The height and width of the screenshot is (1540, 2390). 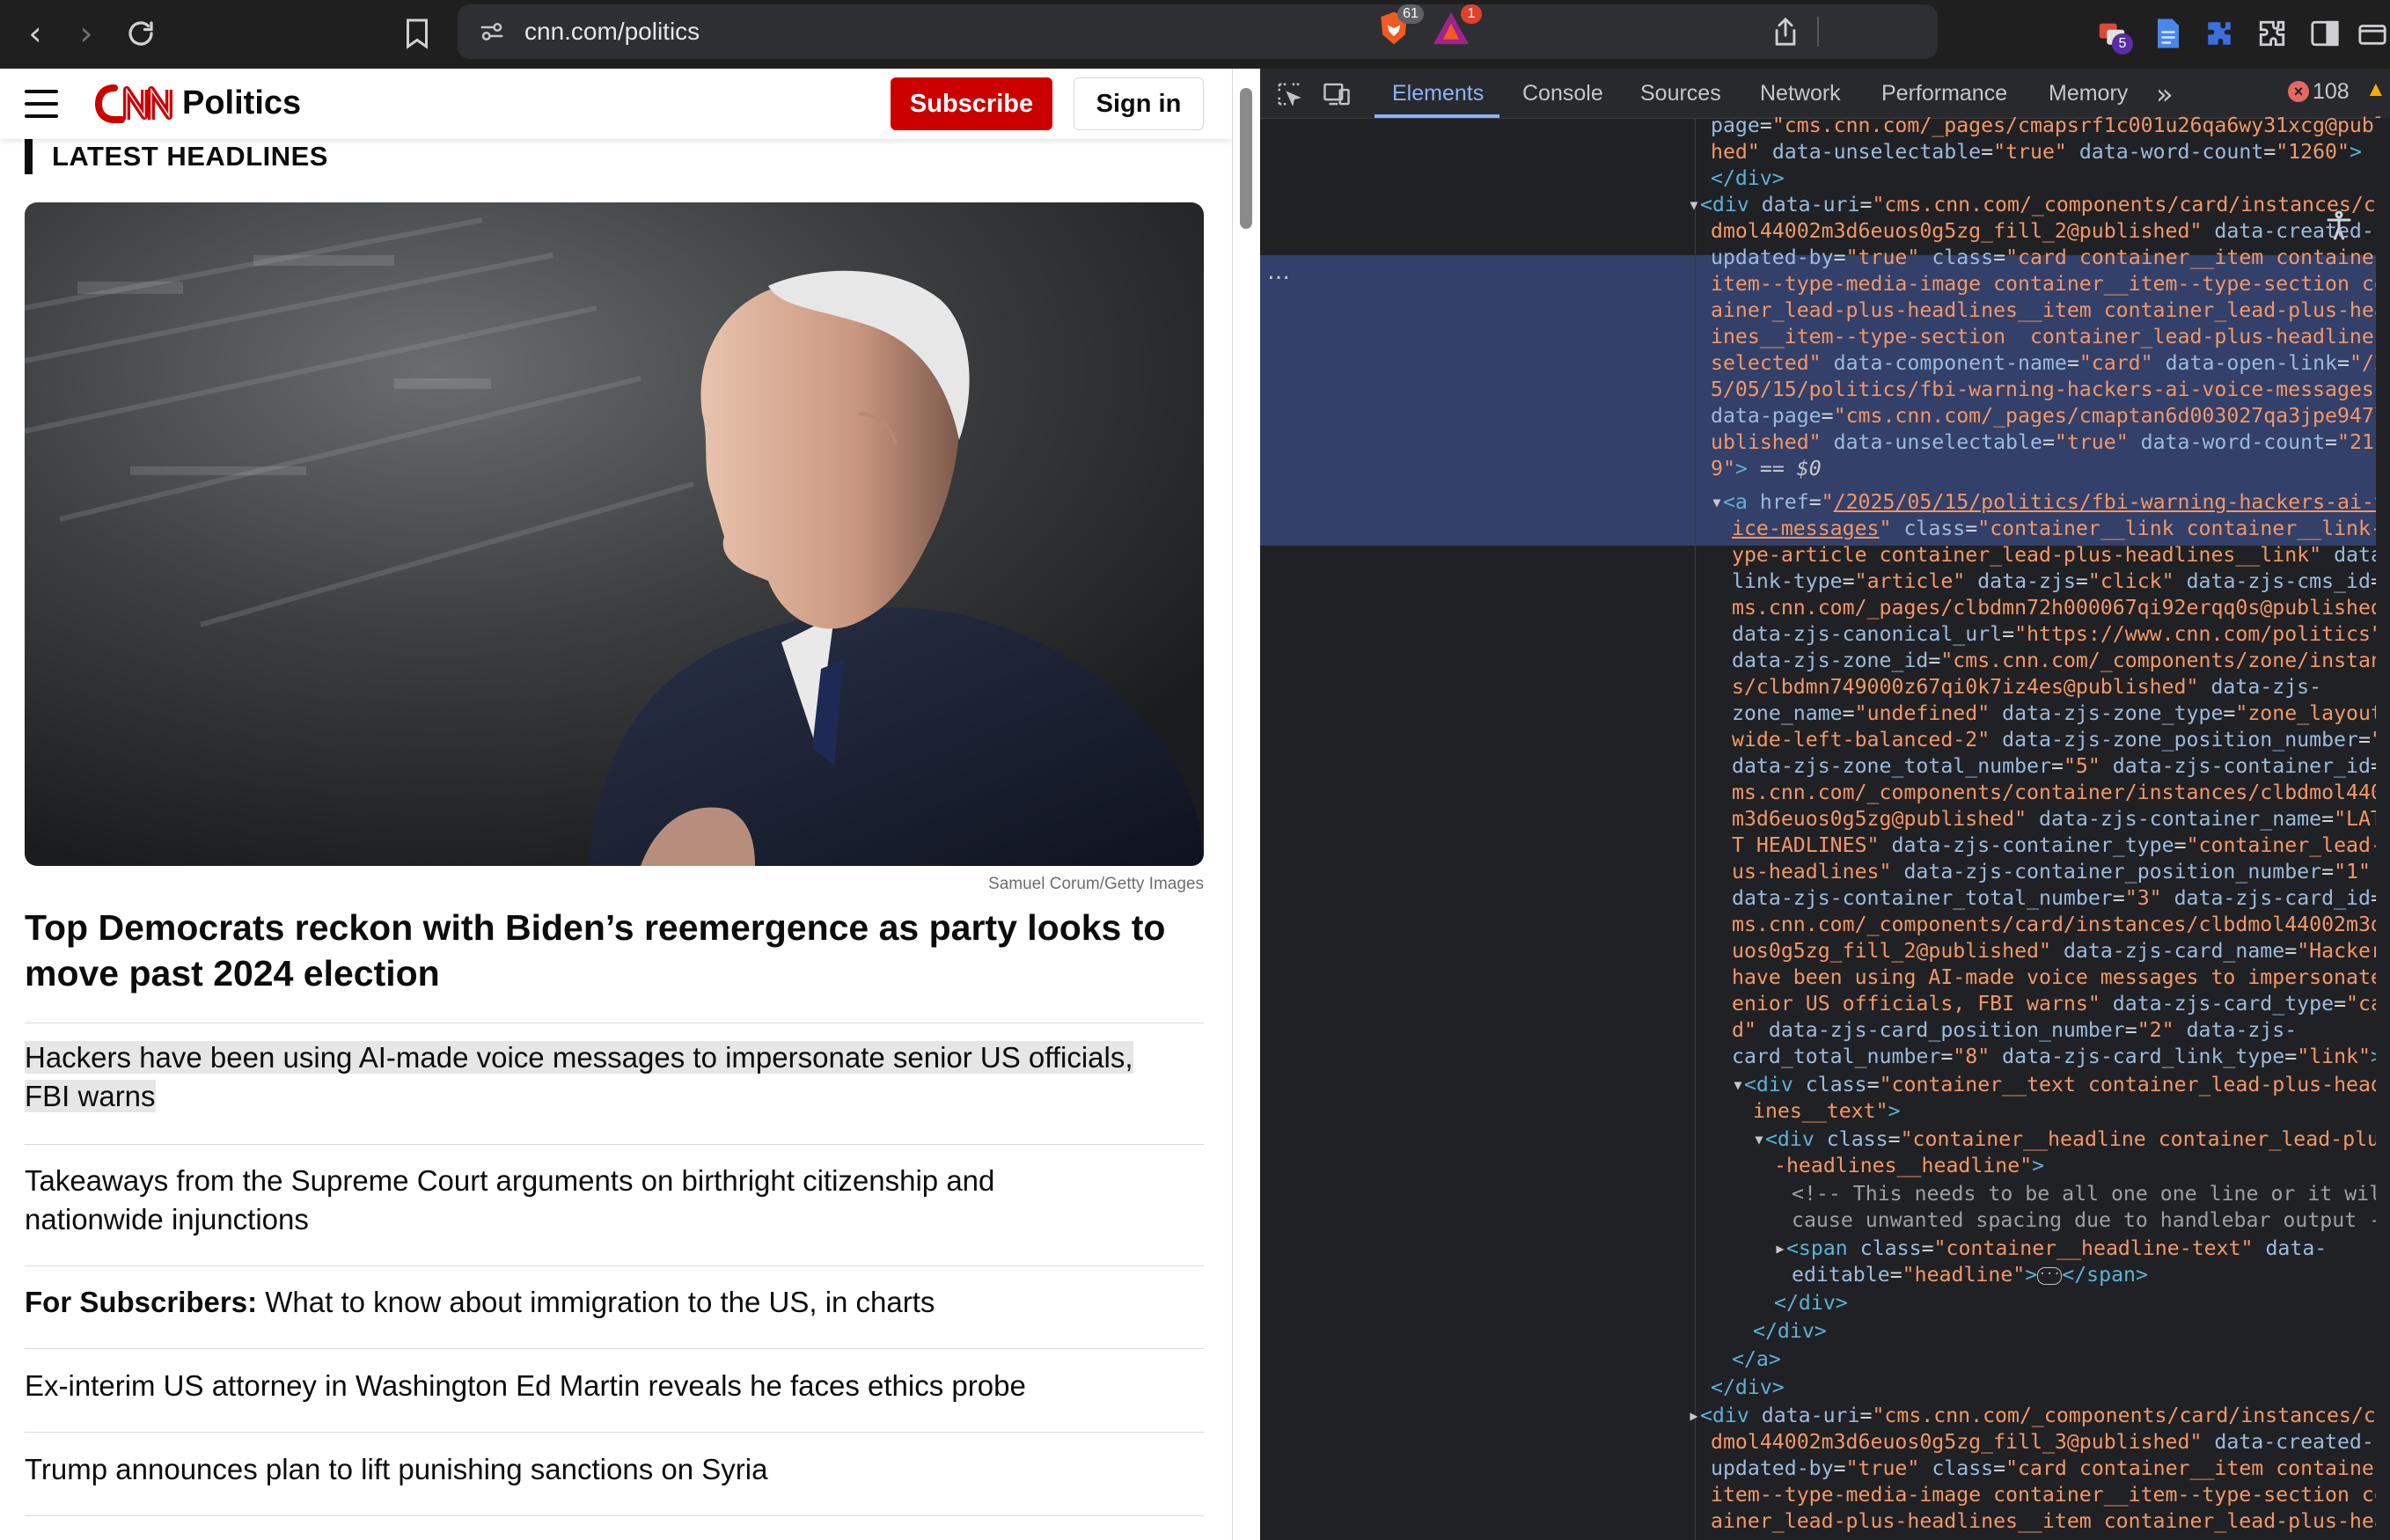 I want to click on warning-icon: ▲, so click(x=2378, y=90).